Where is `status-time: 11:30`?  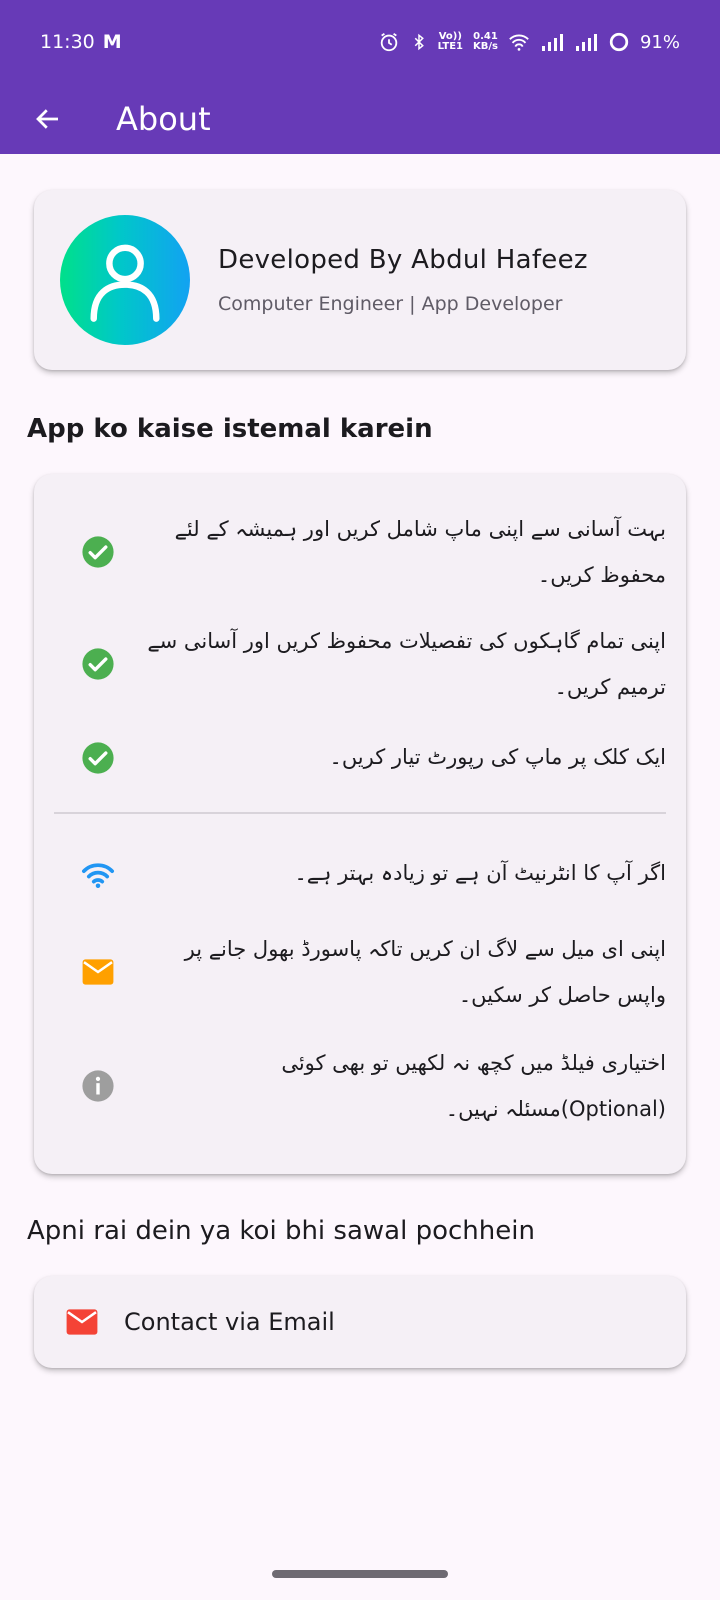
status-time: 11:30 is located at coordinates (67, 42).